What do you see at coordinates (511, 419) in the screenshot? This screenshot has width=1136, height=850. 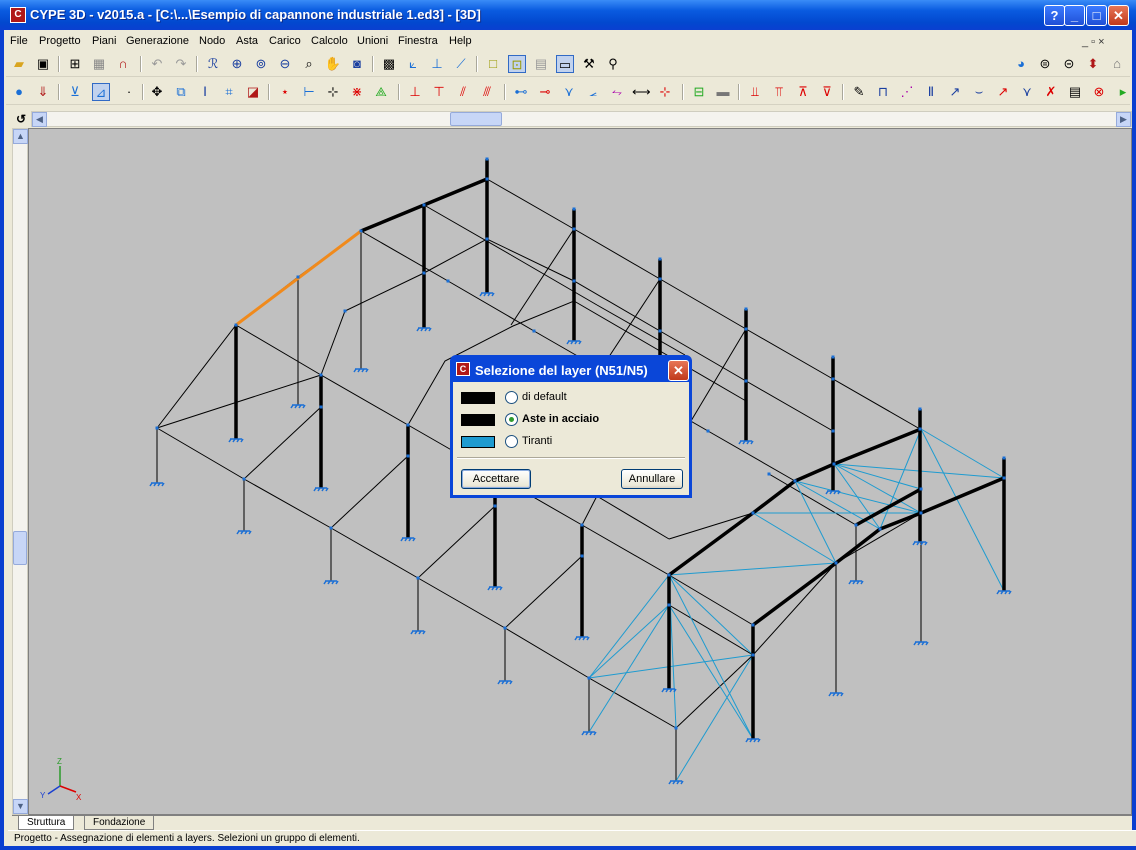 I see `radio-aste-in-acciaio` at bounding box center [511, 419].